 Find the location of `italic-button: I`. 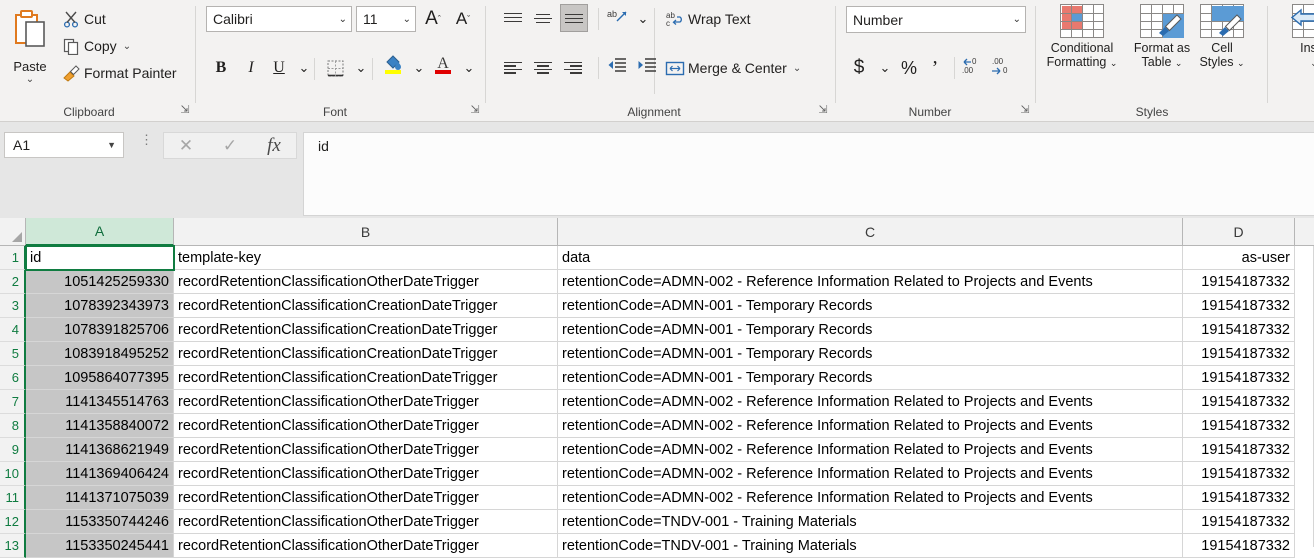

italic-button: I is located at coordinates (251, 68).